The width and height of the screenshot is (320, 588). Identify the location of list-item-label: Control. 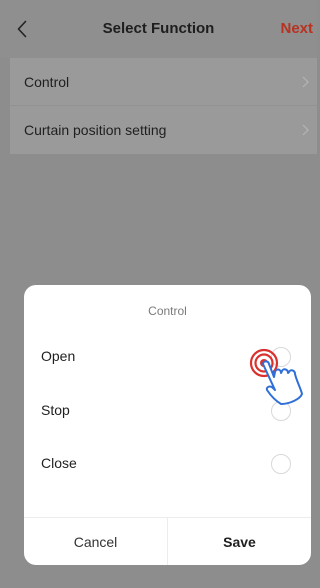
(47, 81).